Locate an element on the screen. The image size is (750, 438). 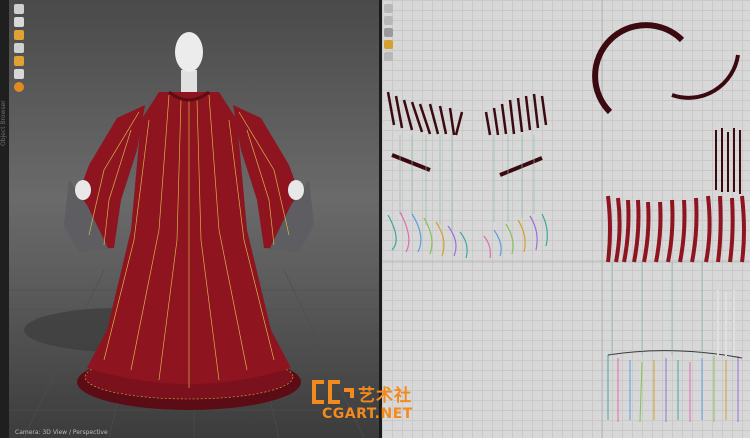
pattern-lower-sleeve-left is located at coordinates (427, 235).